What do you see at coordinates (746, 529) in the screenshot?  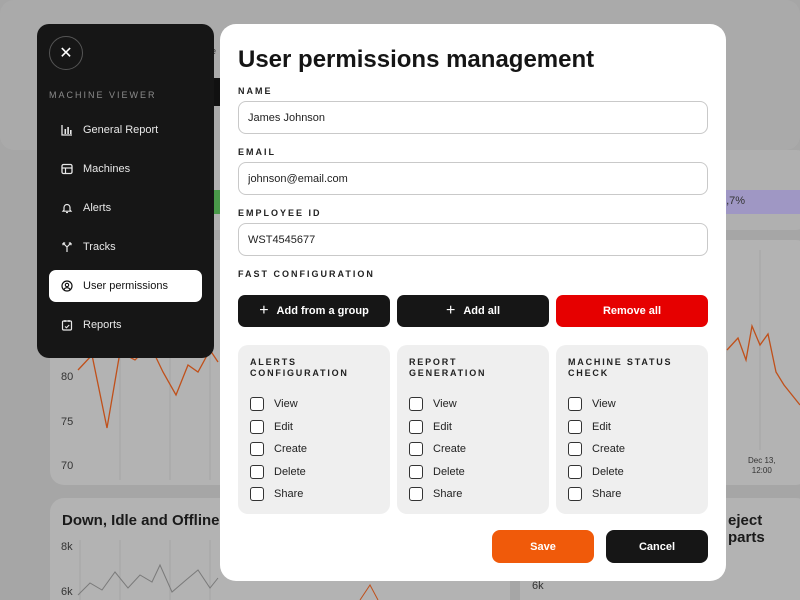 I see `bg-card-title-right: eject parts` at bounding box center [746, 529].